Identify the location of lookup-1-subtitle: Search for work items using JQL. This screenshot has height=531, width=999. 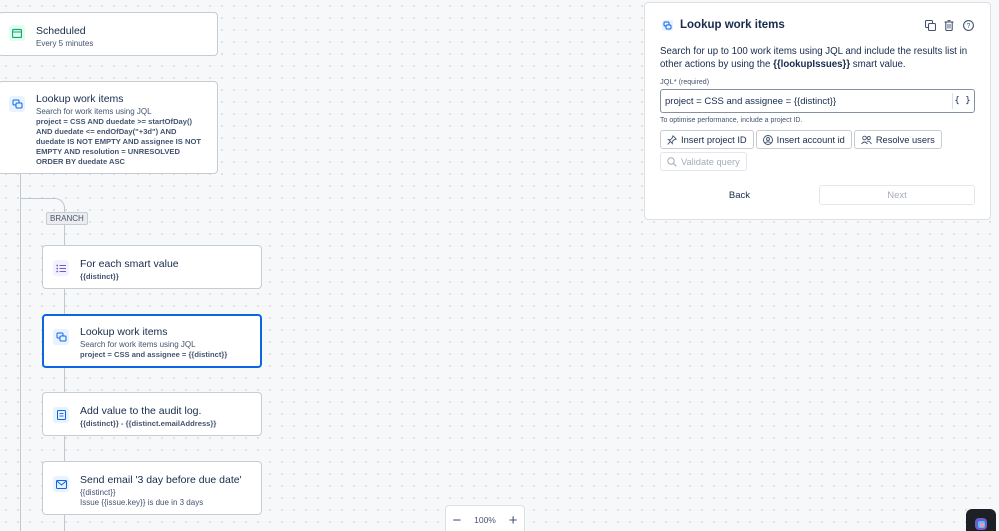
(94, 111).